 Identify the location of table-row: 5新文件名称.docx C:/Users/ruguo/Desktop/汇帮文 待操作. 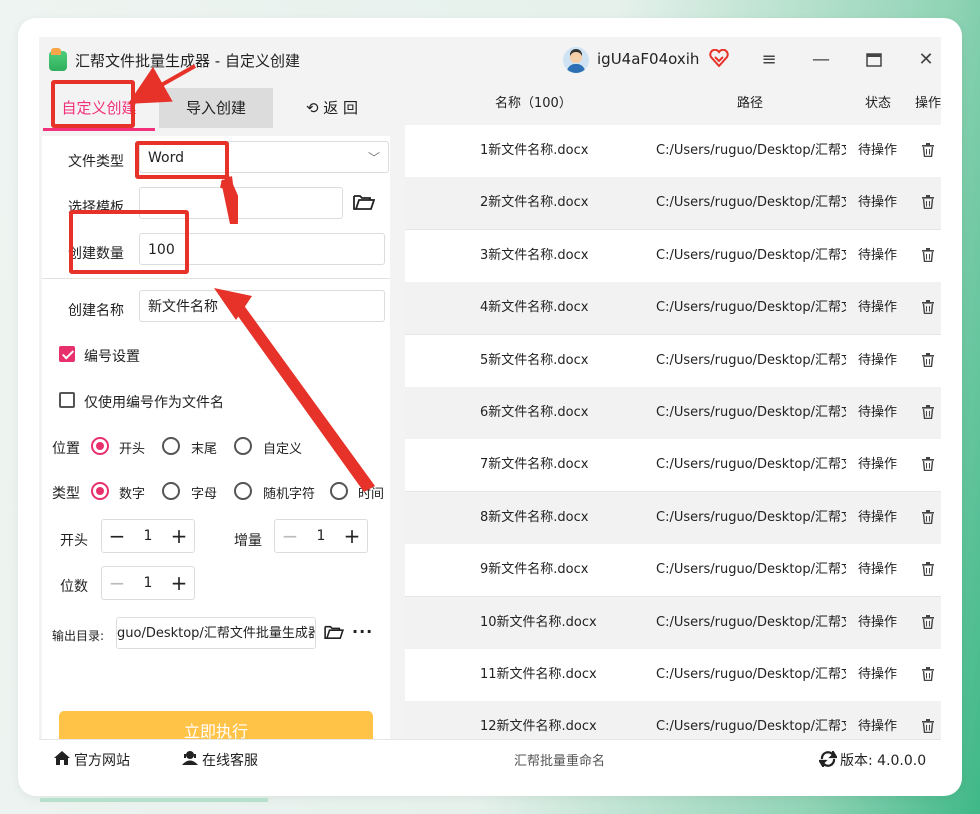
(673, 361).